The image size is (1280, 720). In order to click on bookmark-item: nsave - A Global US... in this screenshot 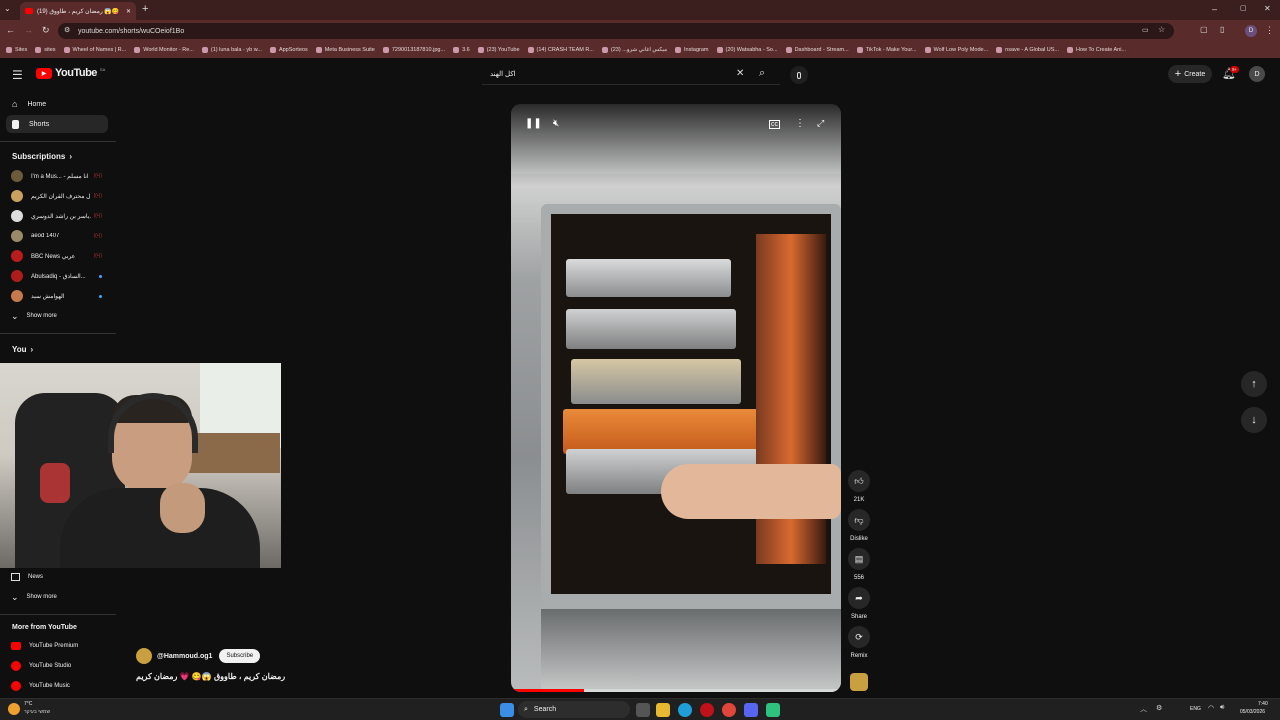, I will do `click(1027, 50)`.